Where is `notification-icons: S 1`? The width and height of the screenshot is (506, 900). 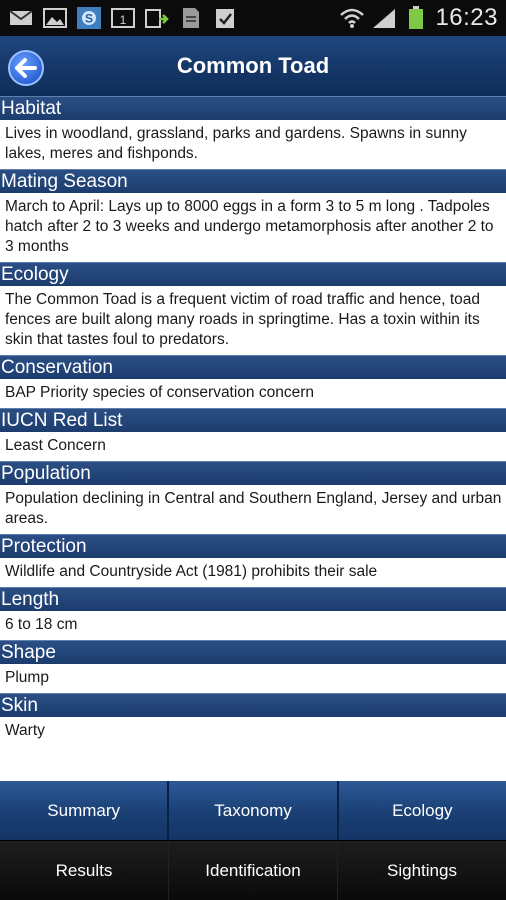
notification-icons: S 1 is located at coordinates (123, 18).